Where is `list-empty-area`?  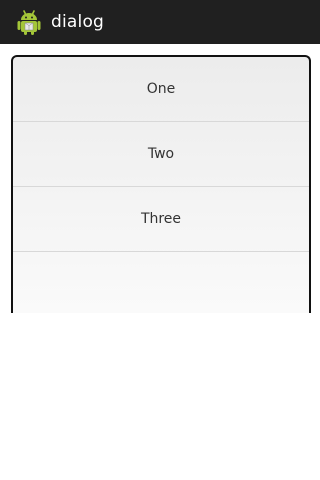 list-empty-area is located at coordinates (161, 282).